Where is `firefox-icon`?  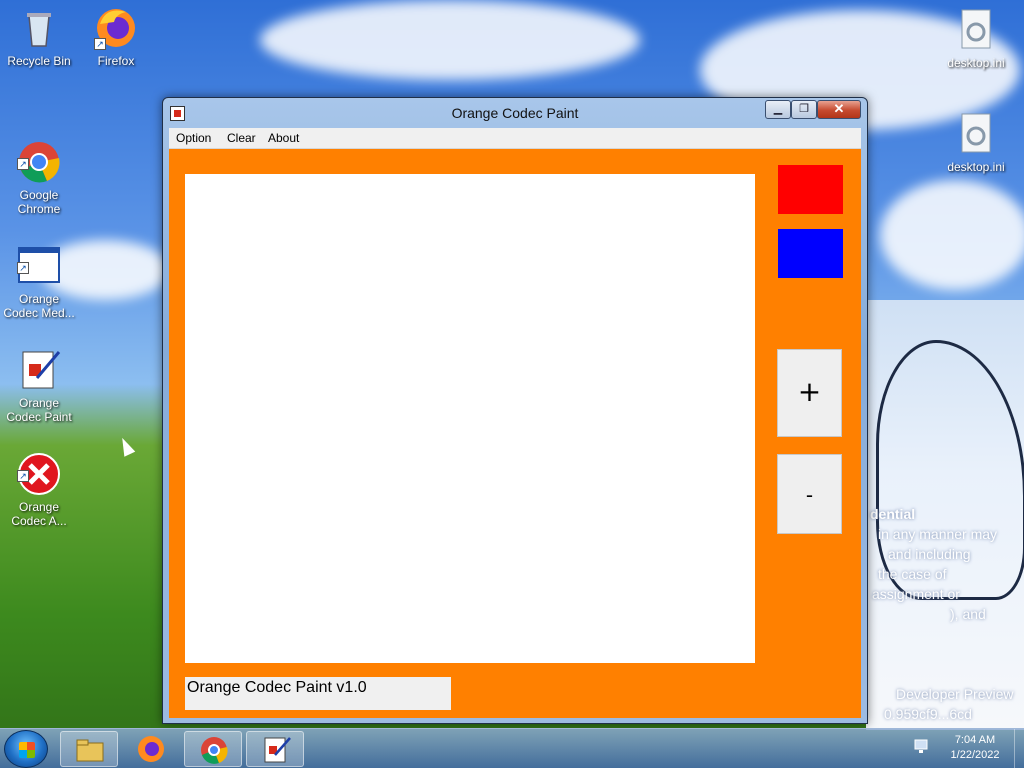 firefox-icon is located at coordinates (151, 749).